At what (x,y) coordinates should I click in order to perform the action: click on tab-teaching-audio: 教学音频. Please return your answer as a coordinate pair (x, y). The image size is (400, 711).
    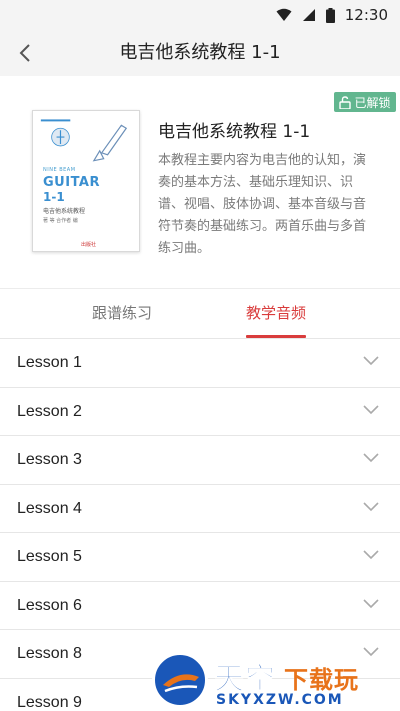
    Looking at the image, I should click on (276, 314).